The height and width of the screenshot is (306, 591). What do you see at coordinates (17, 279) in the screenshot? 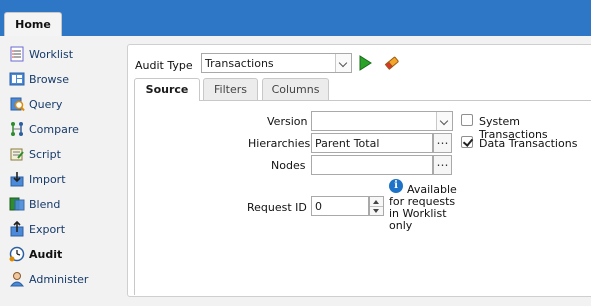
I see `administer-icon` at bounding box center [17, 279].